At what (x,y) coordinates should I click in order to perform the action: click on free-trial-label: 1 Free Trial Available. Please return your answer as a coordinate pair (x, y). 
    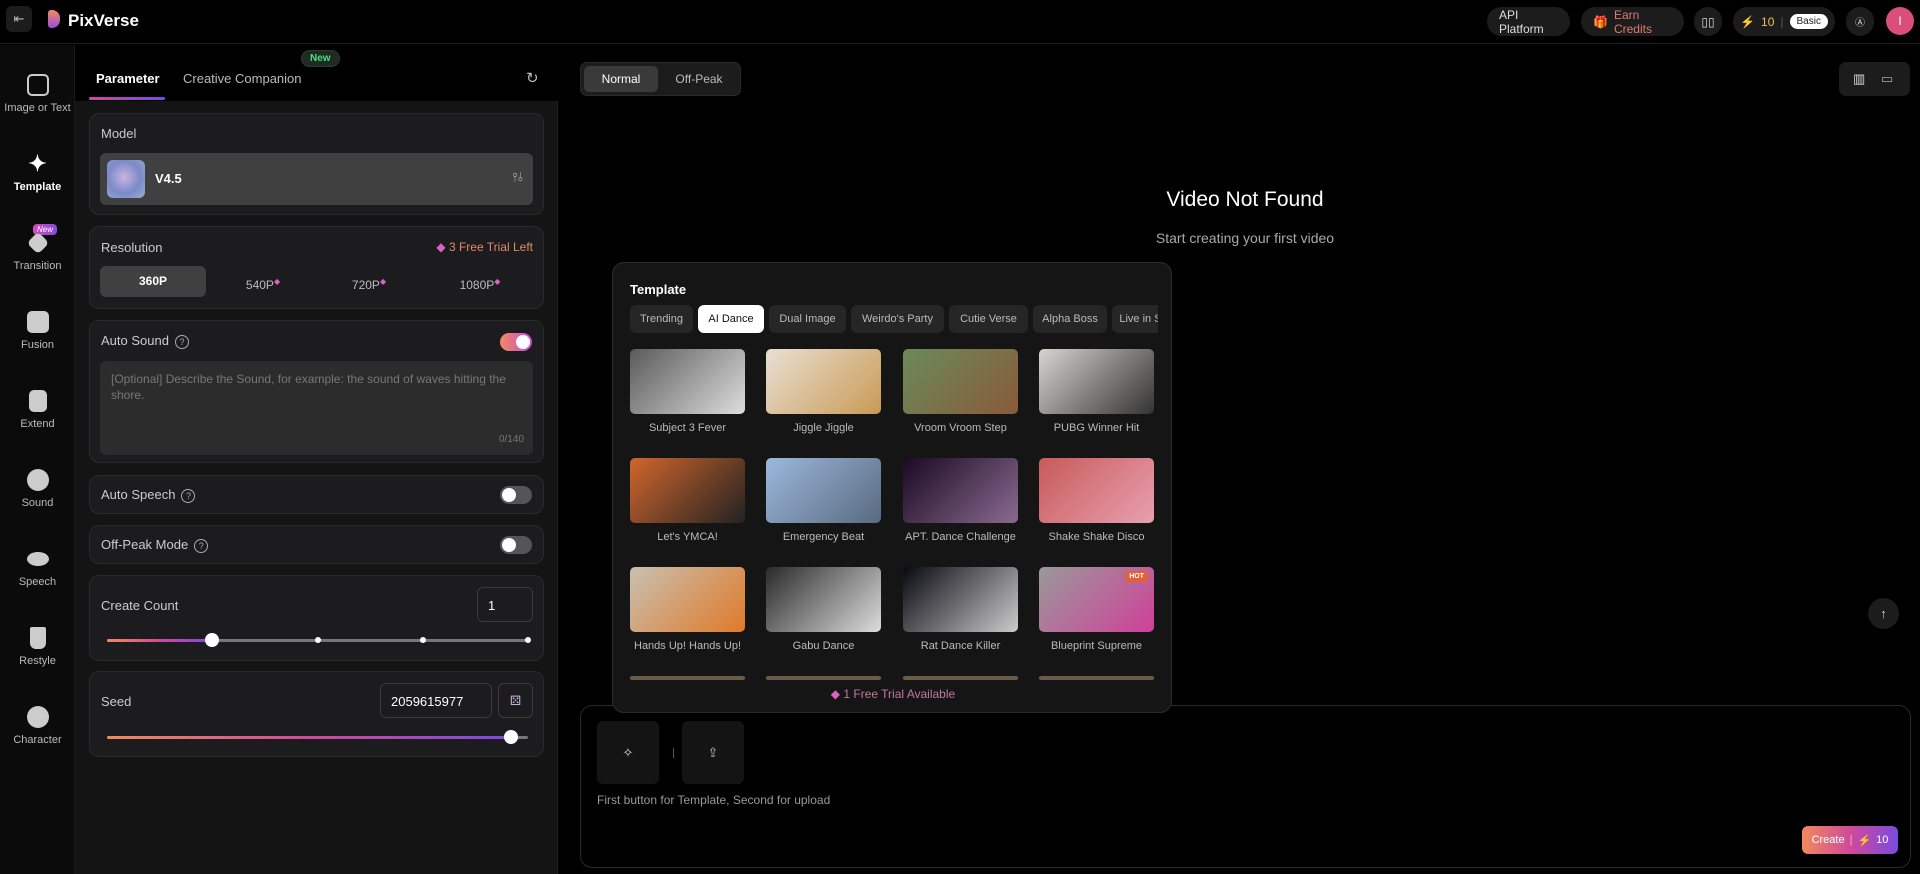
    Looking at the image, I should click on (899, 694).